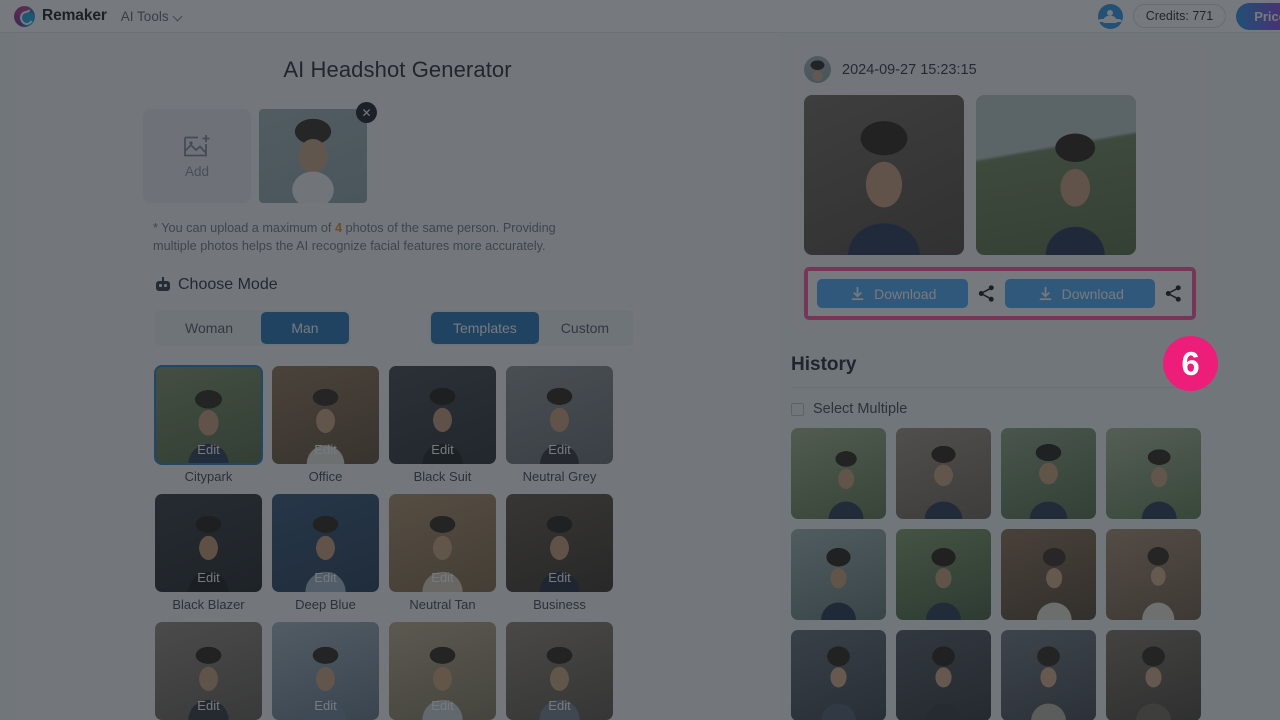  I want to click on history-title: History, so click(824, 364).